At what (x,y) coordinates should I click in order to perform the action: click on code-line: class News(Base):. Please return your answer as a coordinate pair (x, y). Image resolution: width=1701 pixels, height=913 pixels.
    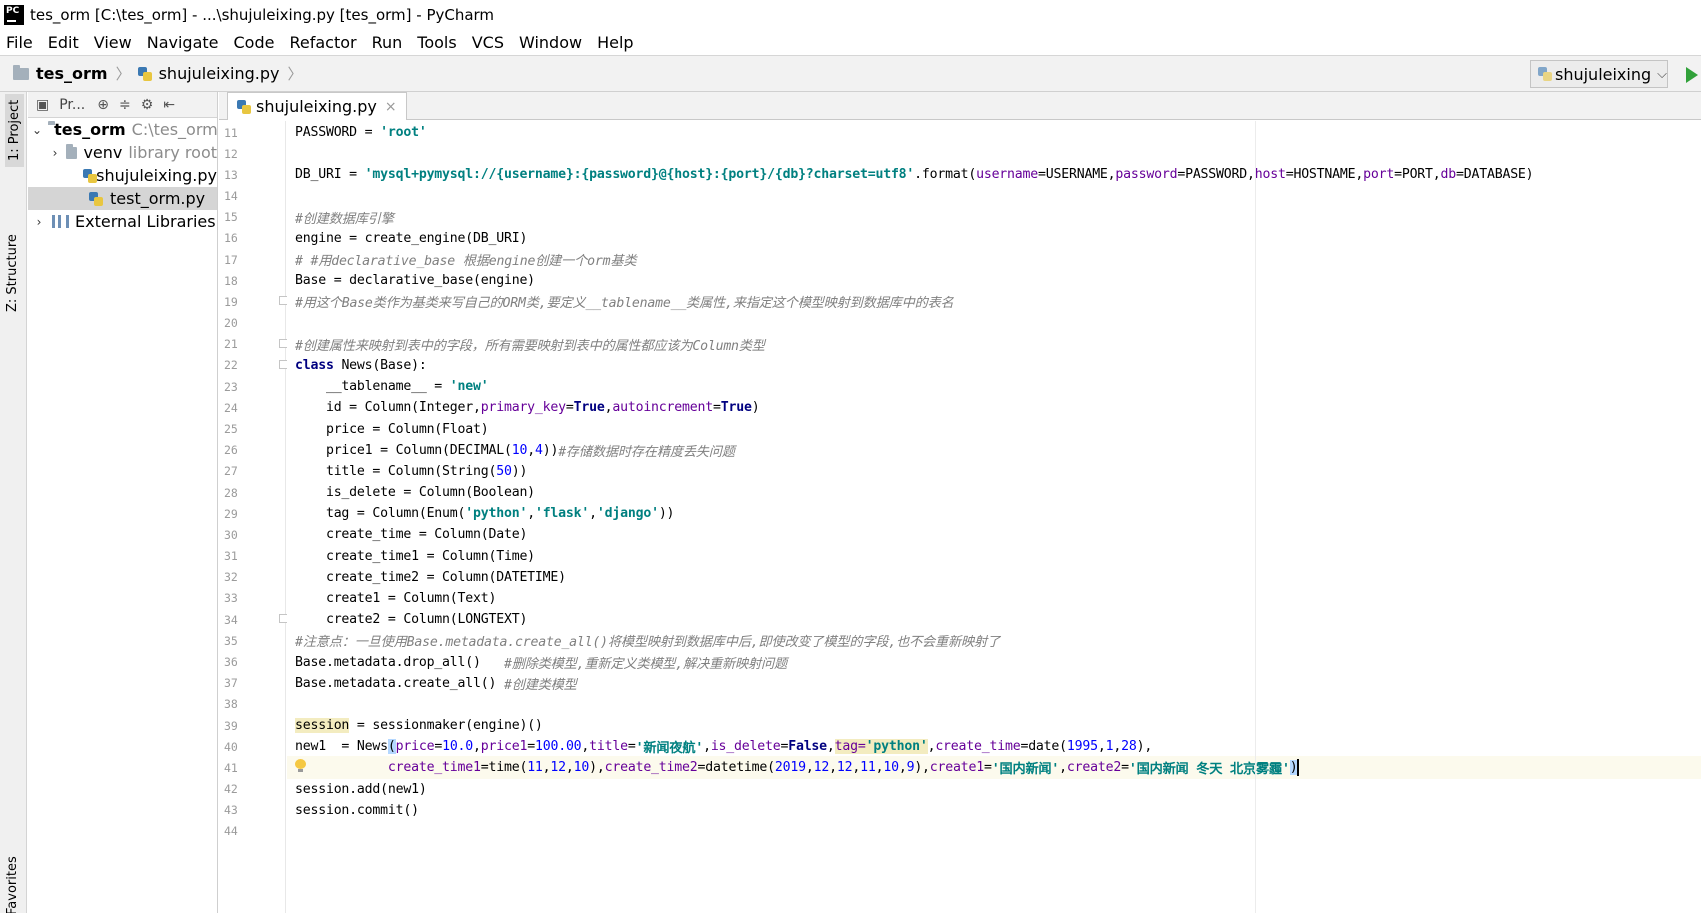
    Looking at the image, I should click on (994, 365).